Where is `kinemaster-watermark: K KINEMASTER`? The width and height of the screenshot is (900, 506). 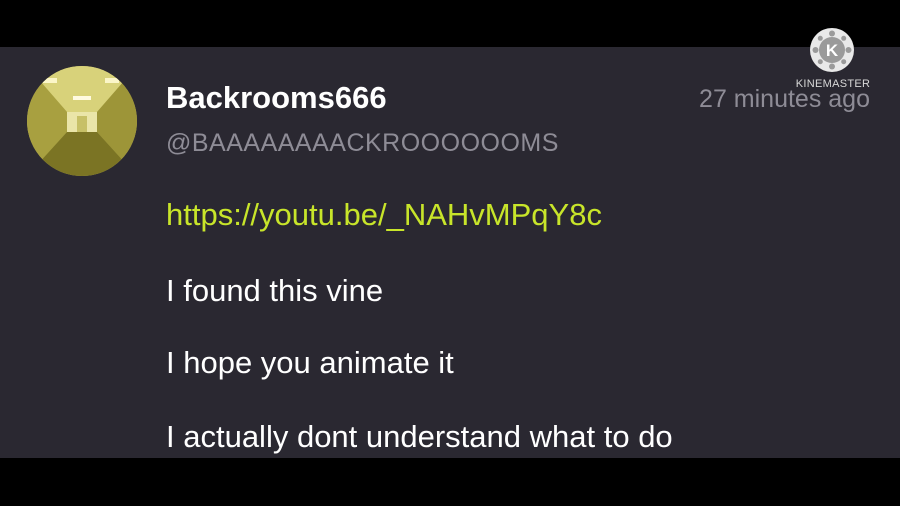
kinemaster-watermark: K KINEMASTER is located at coordinates (833, 62).